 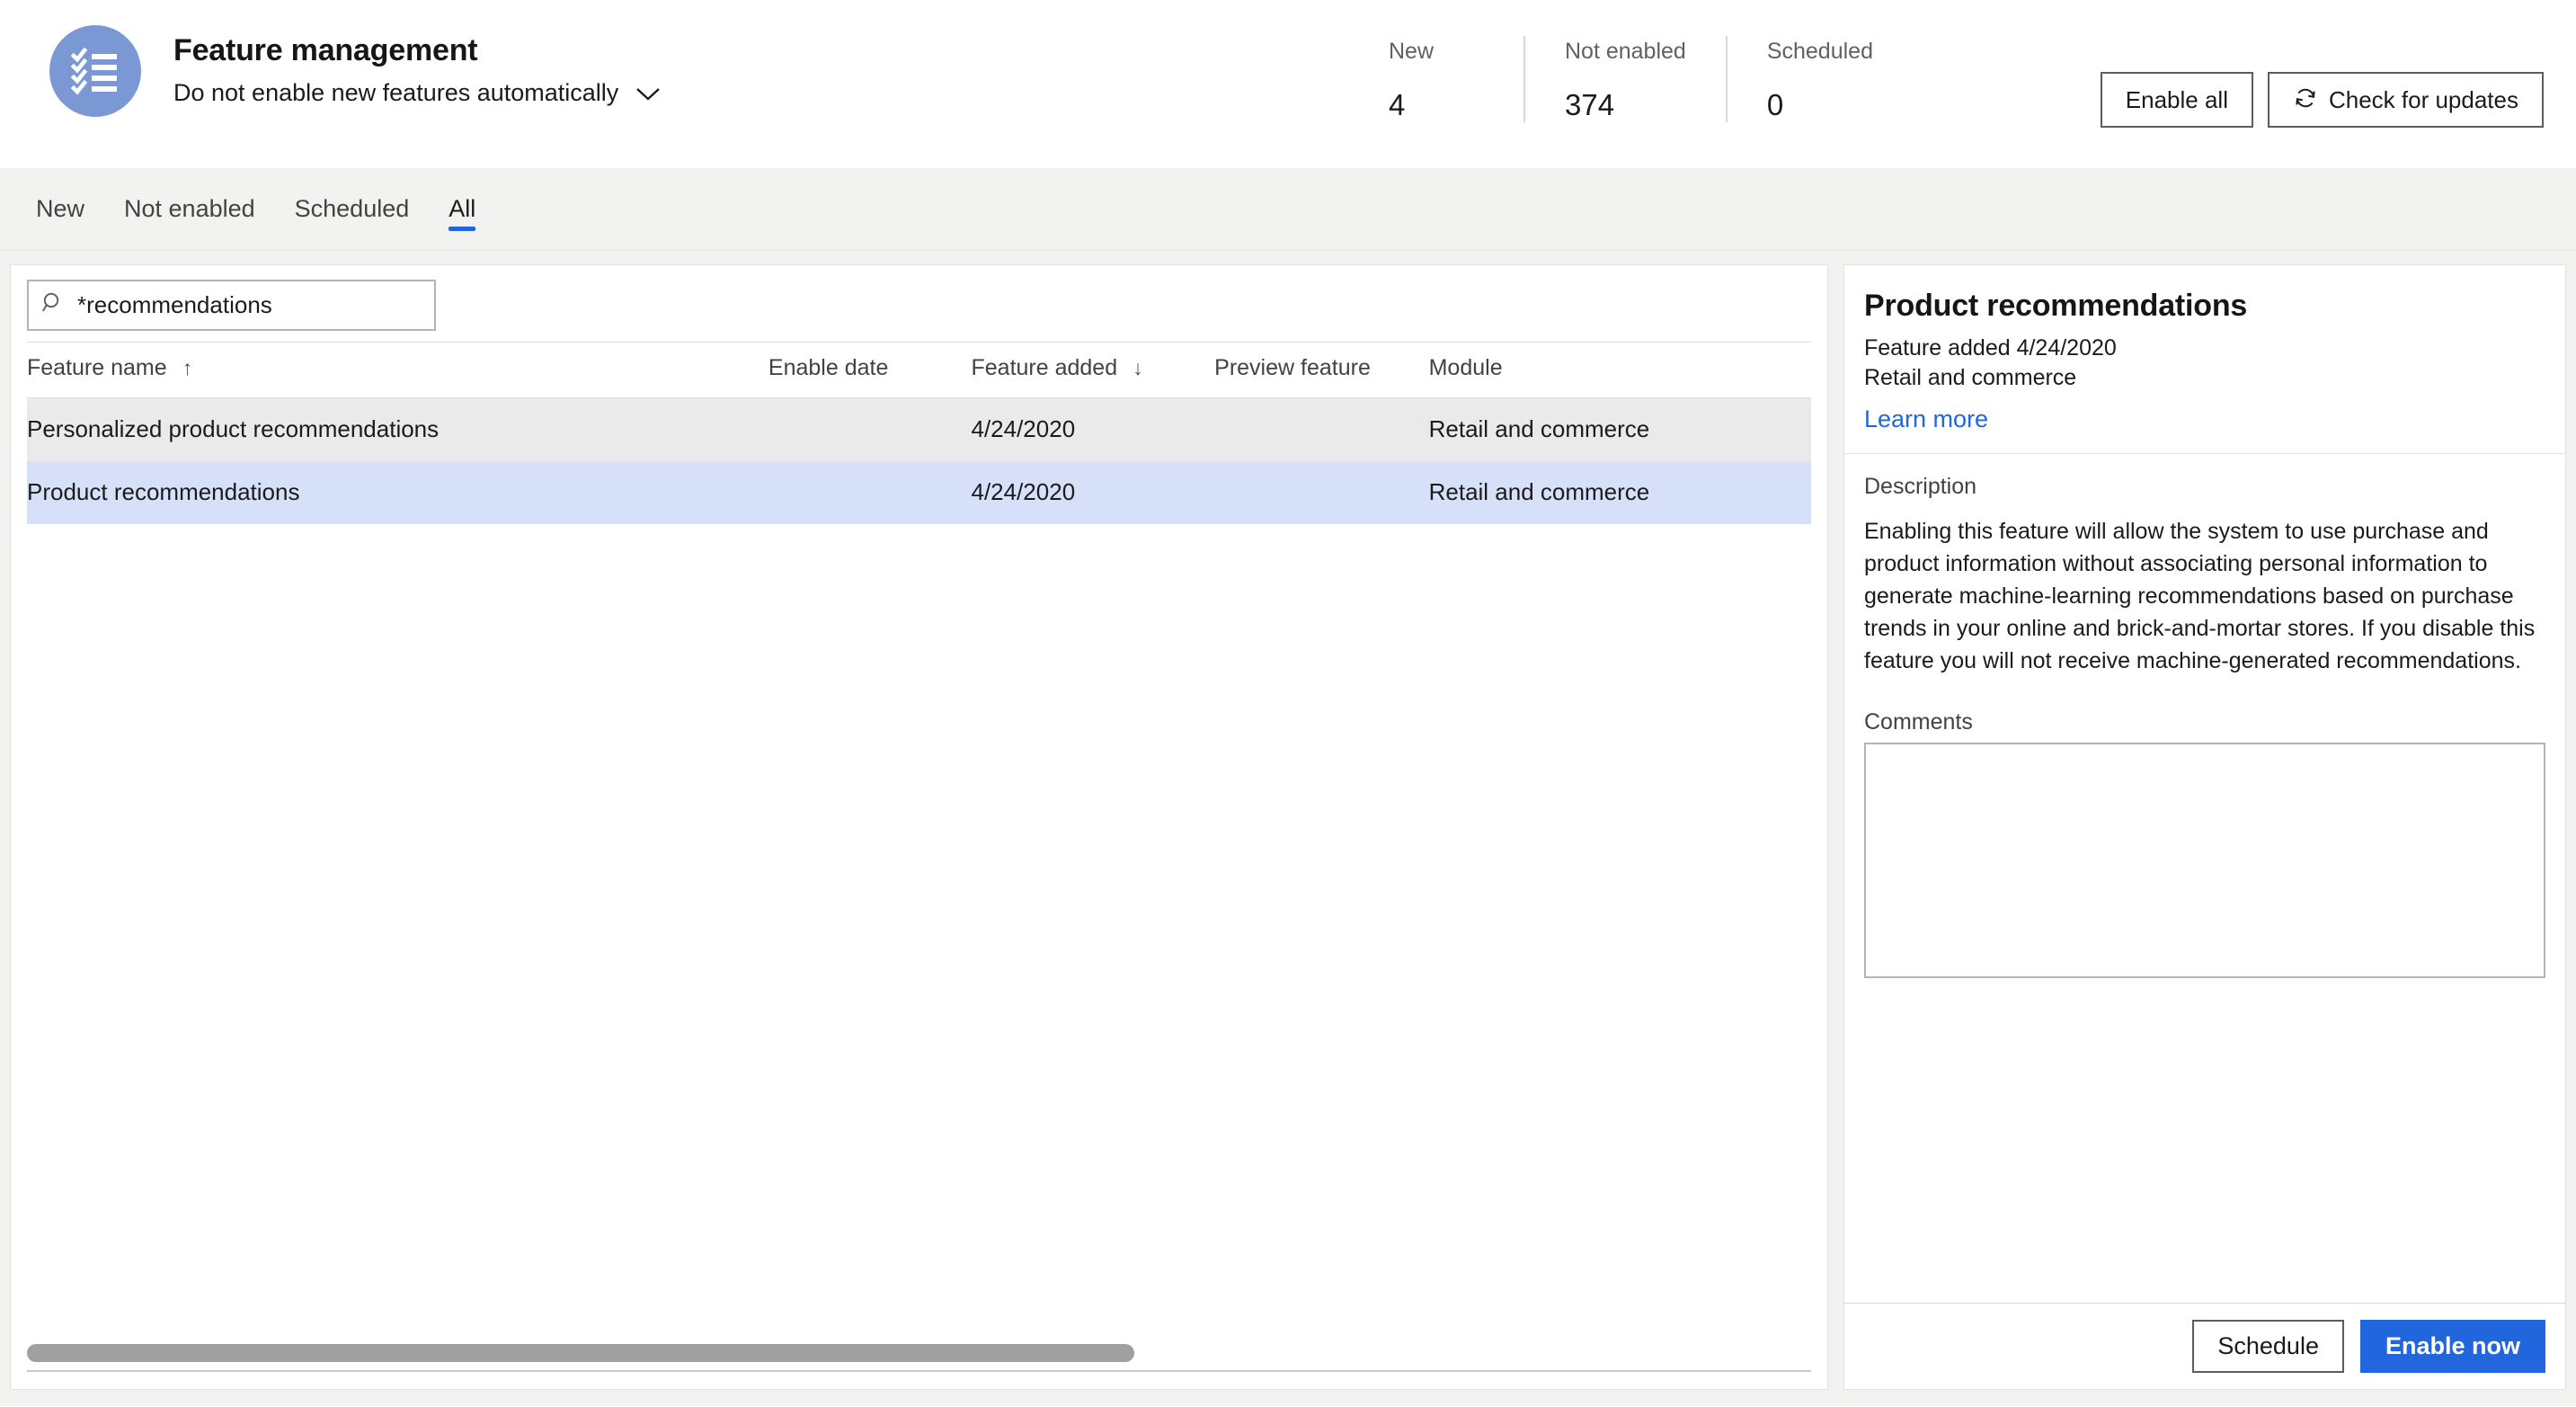 I want to click on chevron-down-icon, so click(x=648, y=94).